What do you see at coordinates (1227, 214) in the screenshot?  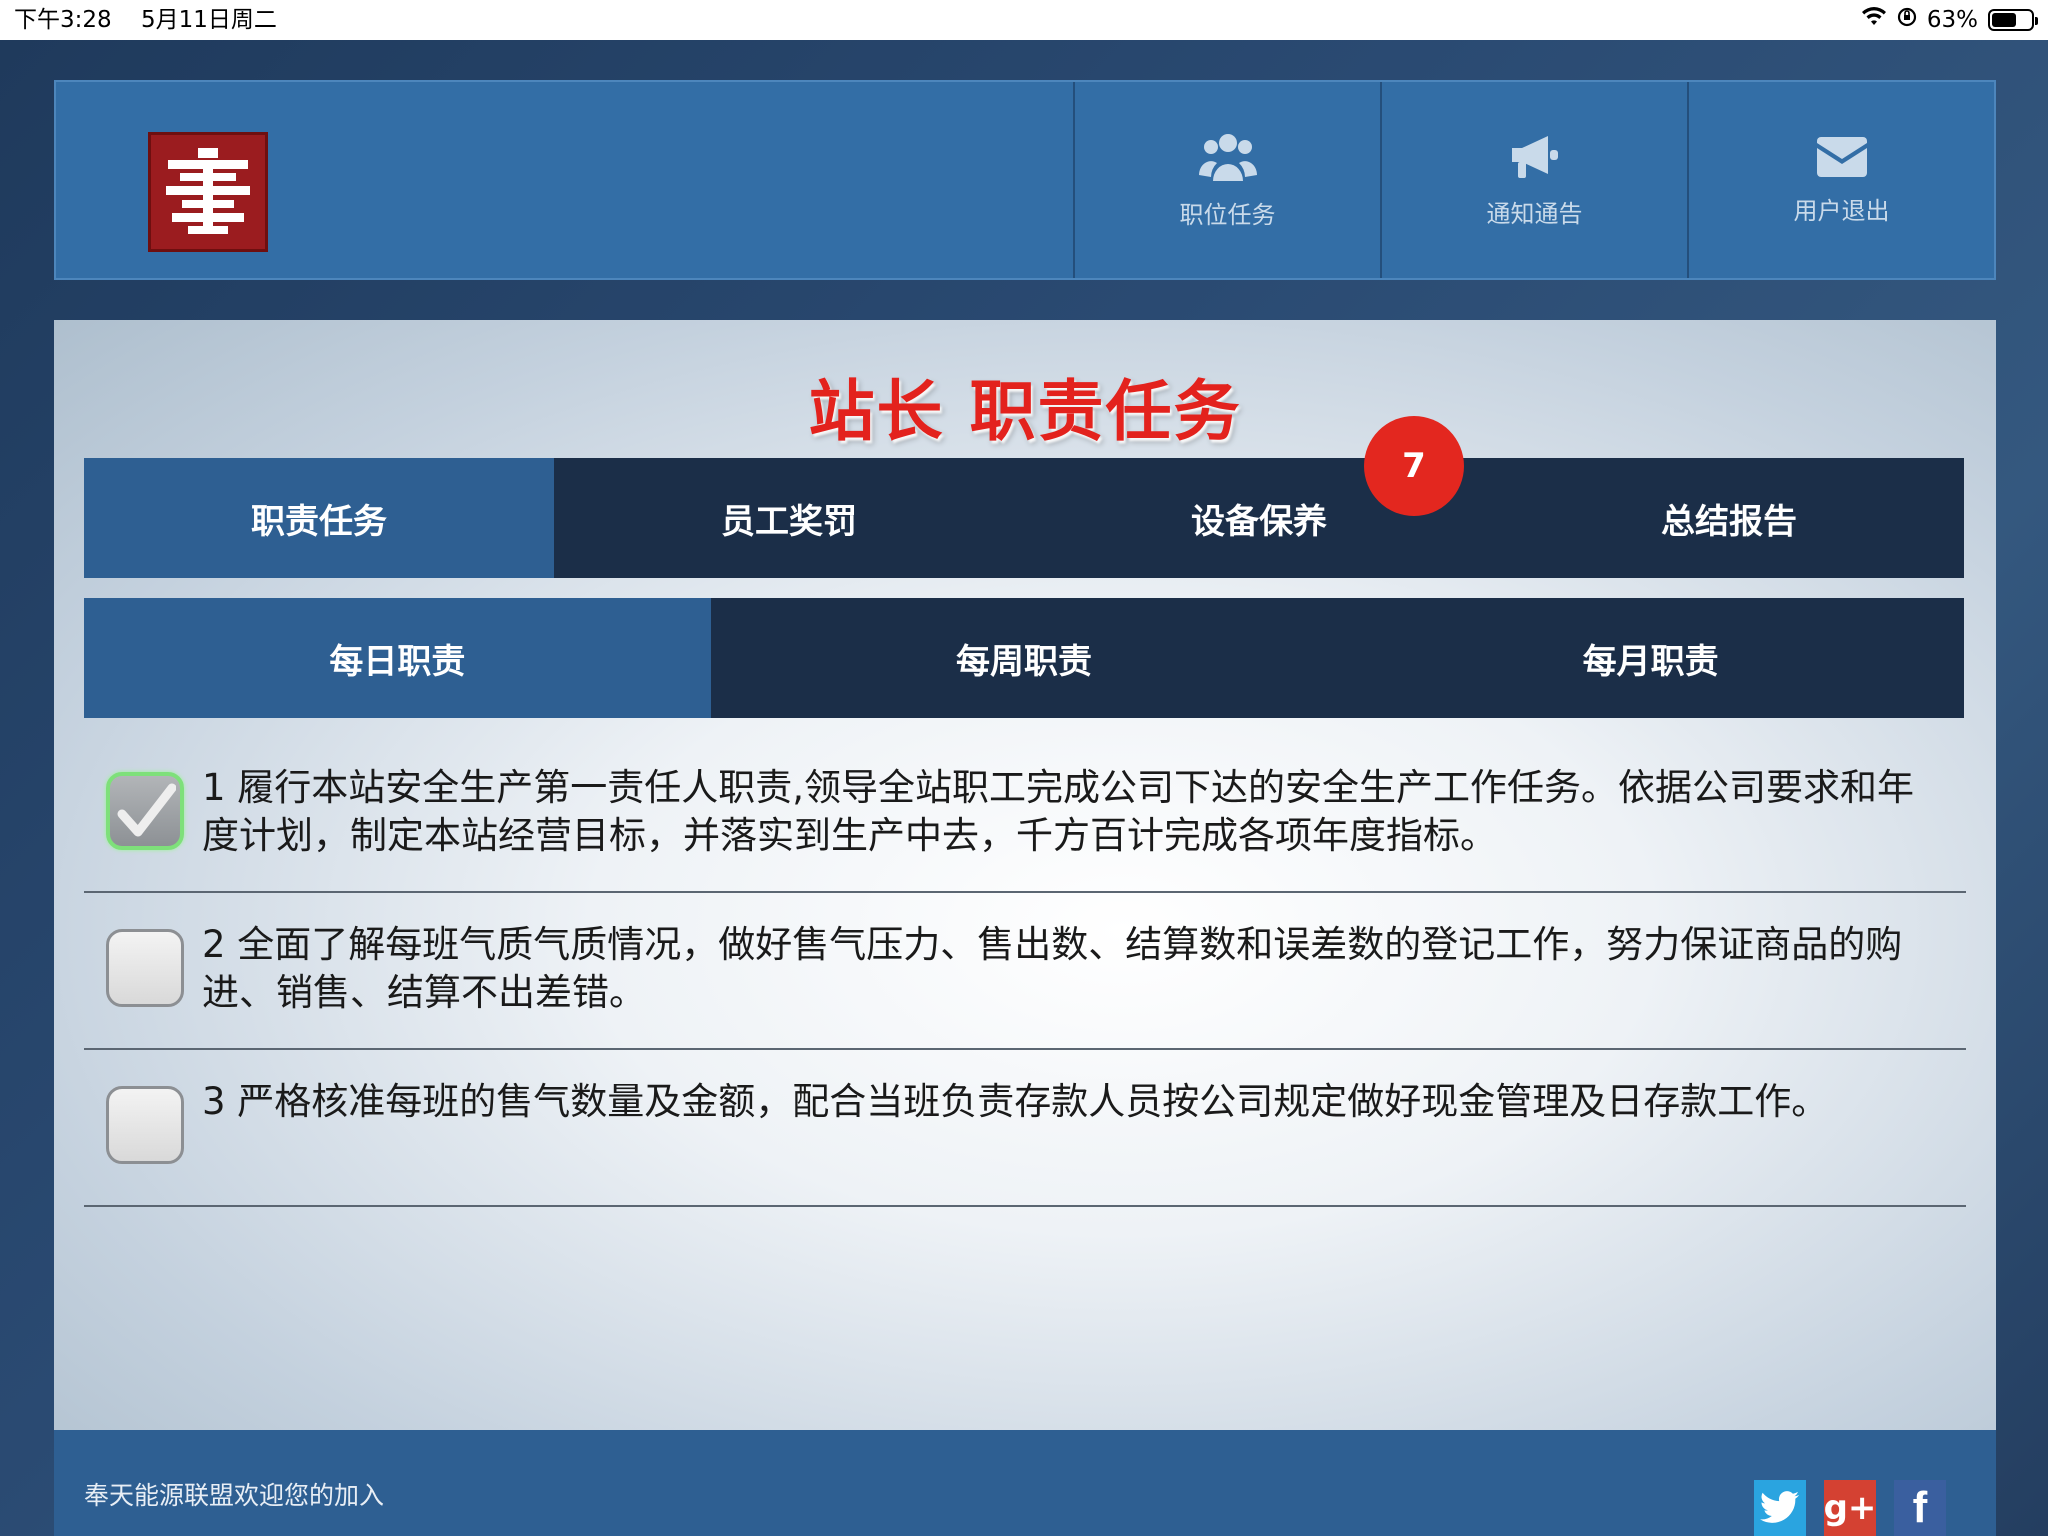 I see `nav-label: 职位任务` at bounding box center [1227, 214].